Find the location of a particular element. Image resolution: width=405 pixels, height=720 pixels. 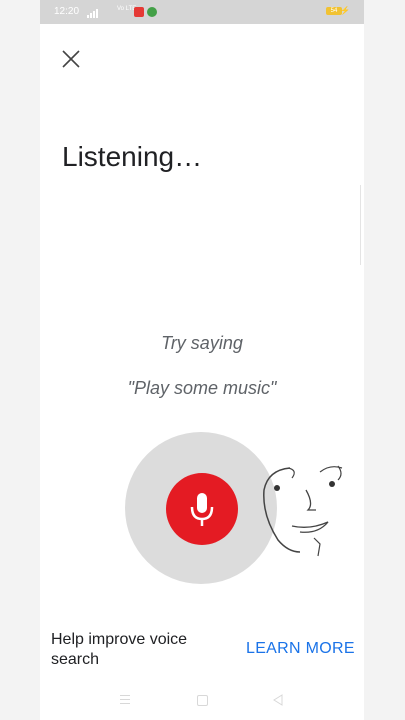

edge-panel-handle is located at coordinates (362, 225).